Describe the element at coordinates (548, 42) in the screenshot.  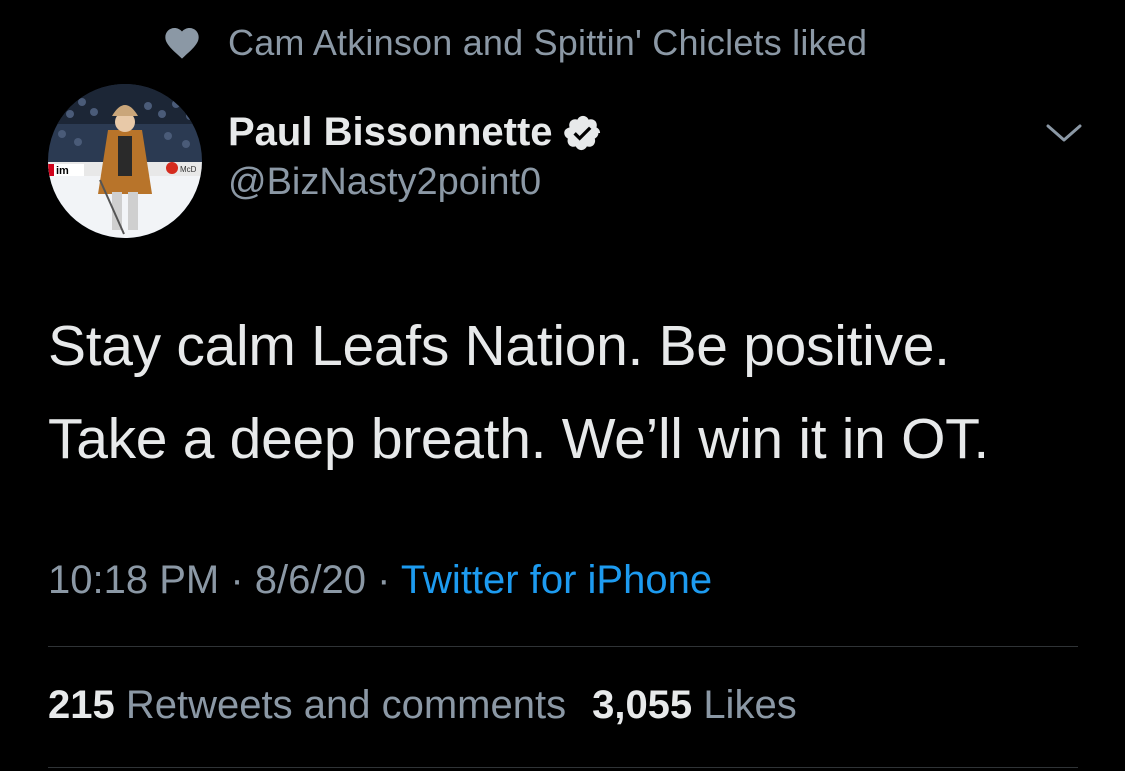
I see `social-context-text: Cam Atkinson and Spittin' Chiclets liked` at that location.